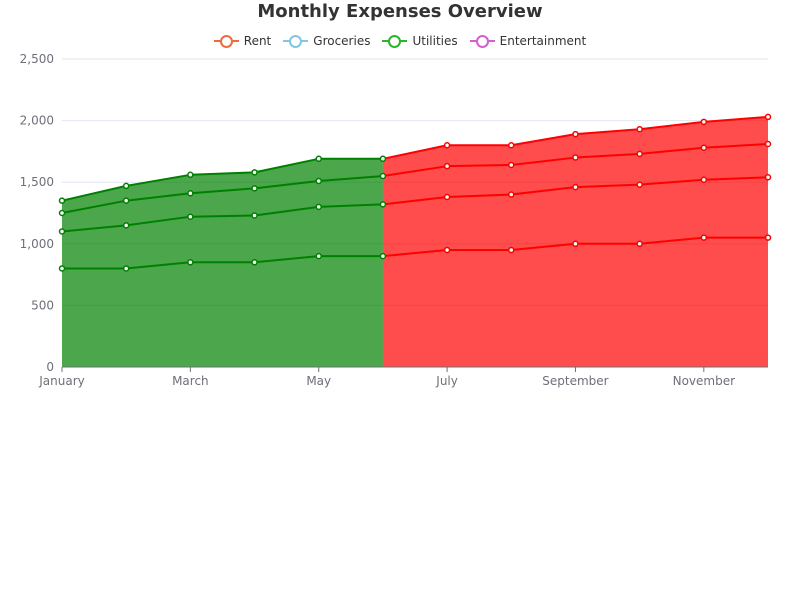 This screenshot has height=600, width=800. I want to click on x-tick-label: September, so click(575, 381).